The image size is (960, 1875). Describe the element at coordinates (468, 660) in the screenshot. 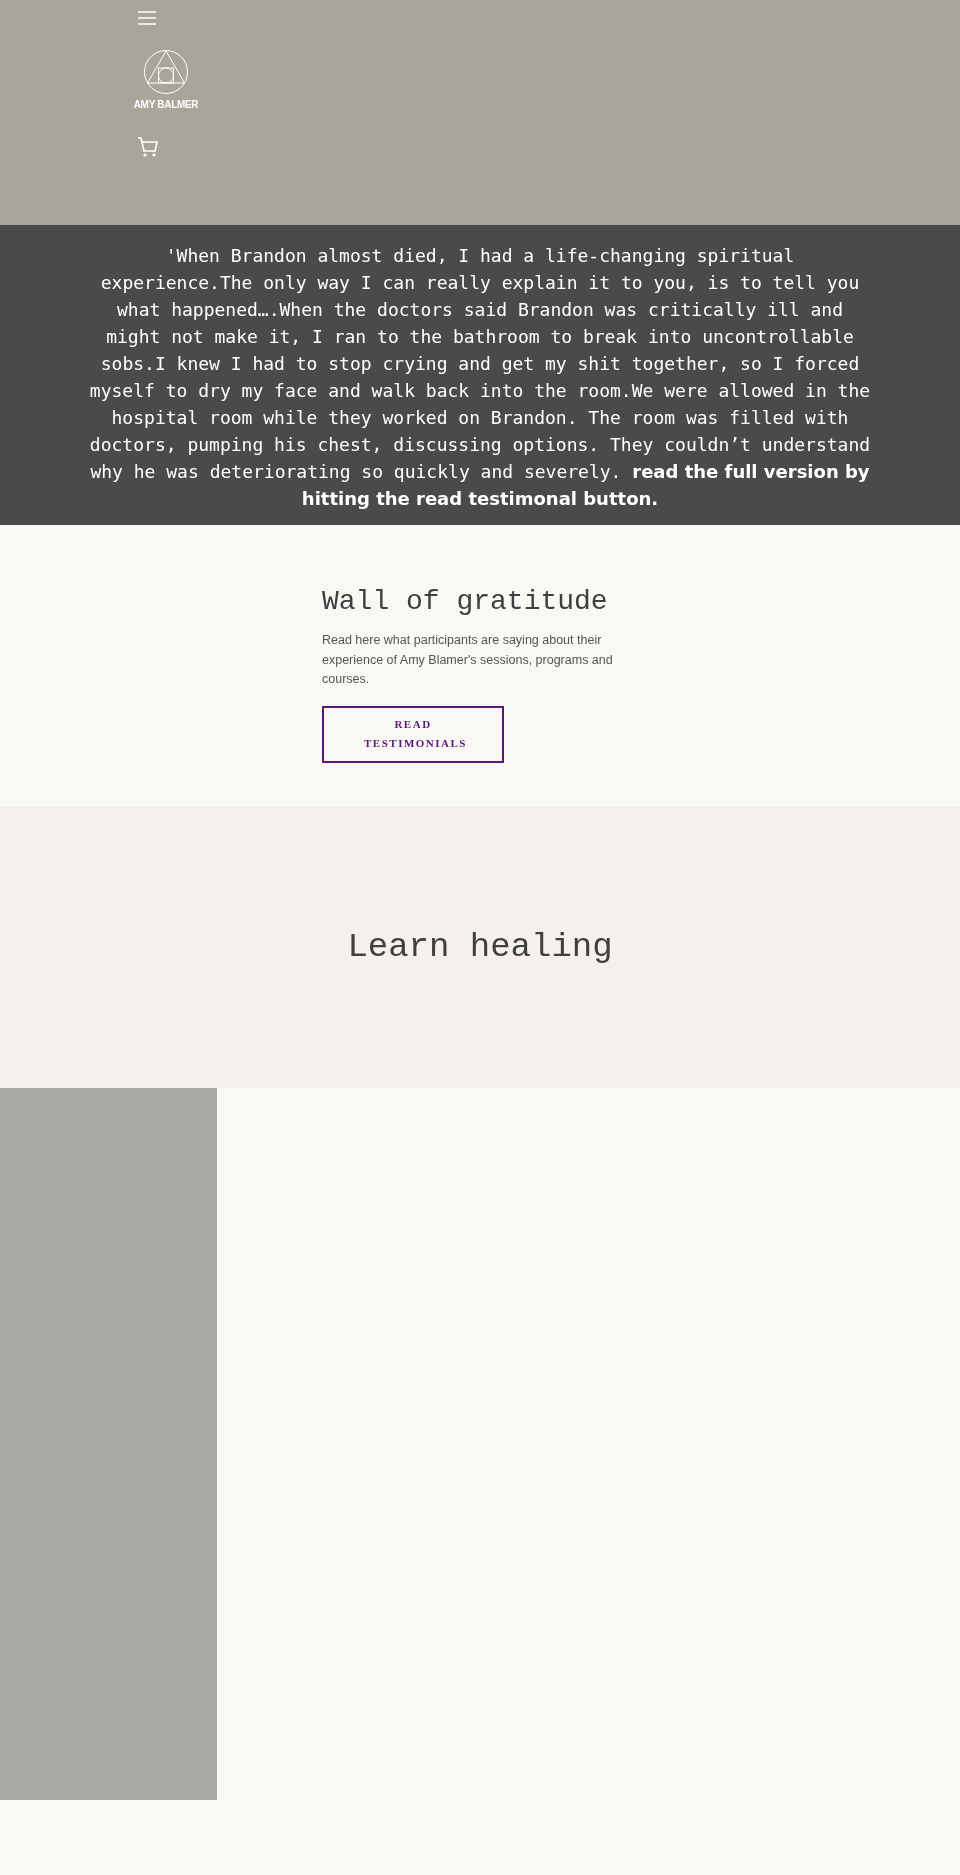

I see `section-description: Read here what participants are saying about their experience of Amy Blamer's sessions, programs and courses.` at that location.